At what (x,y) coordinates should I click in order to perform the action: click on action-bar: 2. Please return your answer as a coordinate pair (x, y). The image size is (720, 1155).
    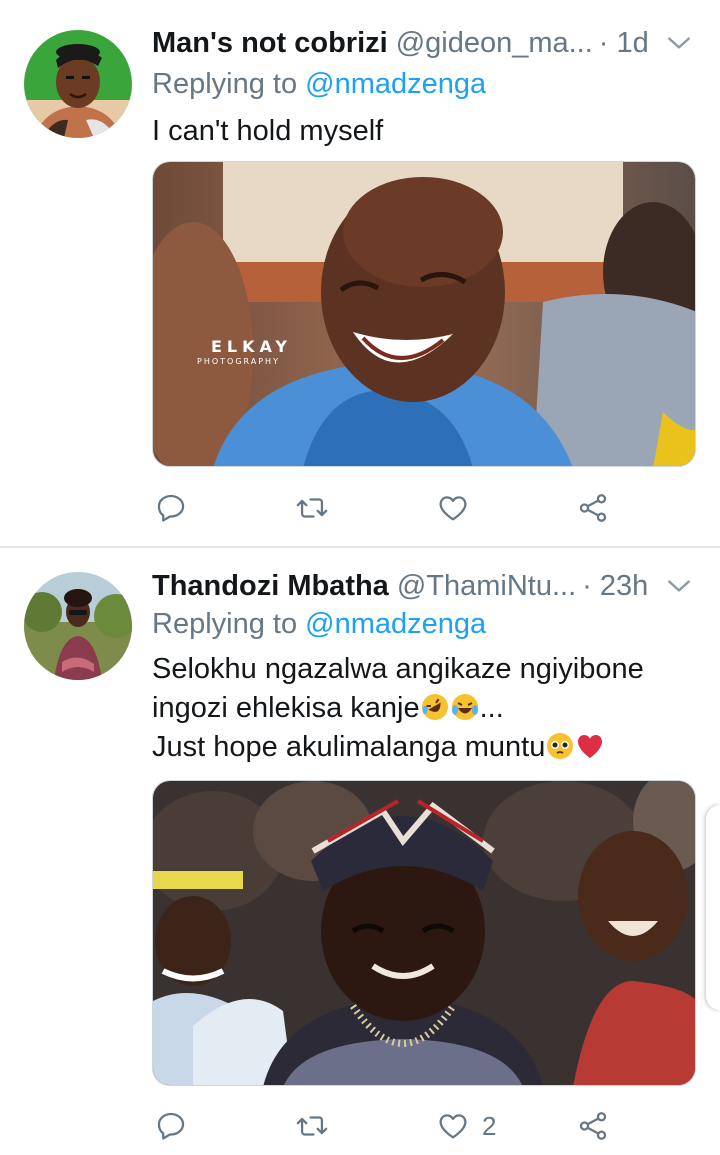
    Looking at the image, I should click on (424, 1126).